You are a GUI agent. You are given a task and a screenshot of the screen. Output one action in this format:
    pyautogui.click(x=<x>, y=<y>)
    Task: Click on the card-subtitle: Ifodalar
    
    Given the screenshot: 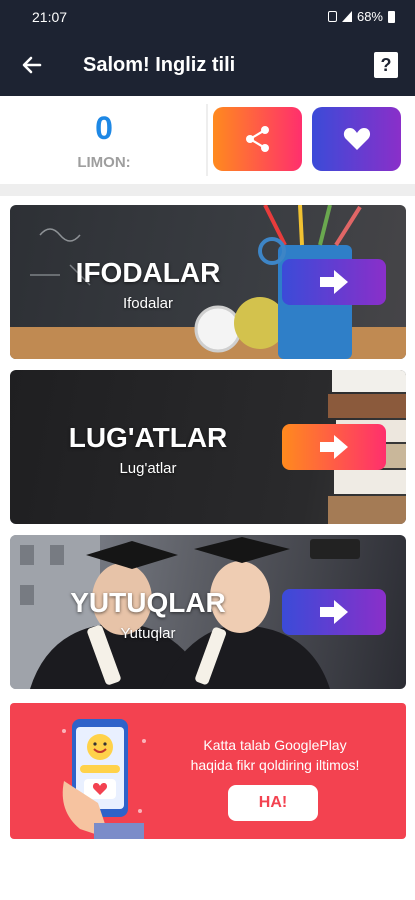 What is the action you would take?
    pyautogui.click(x=148, y=303)
    